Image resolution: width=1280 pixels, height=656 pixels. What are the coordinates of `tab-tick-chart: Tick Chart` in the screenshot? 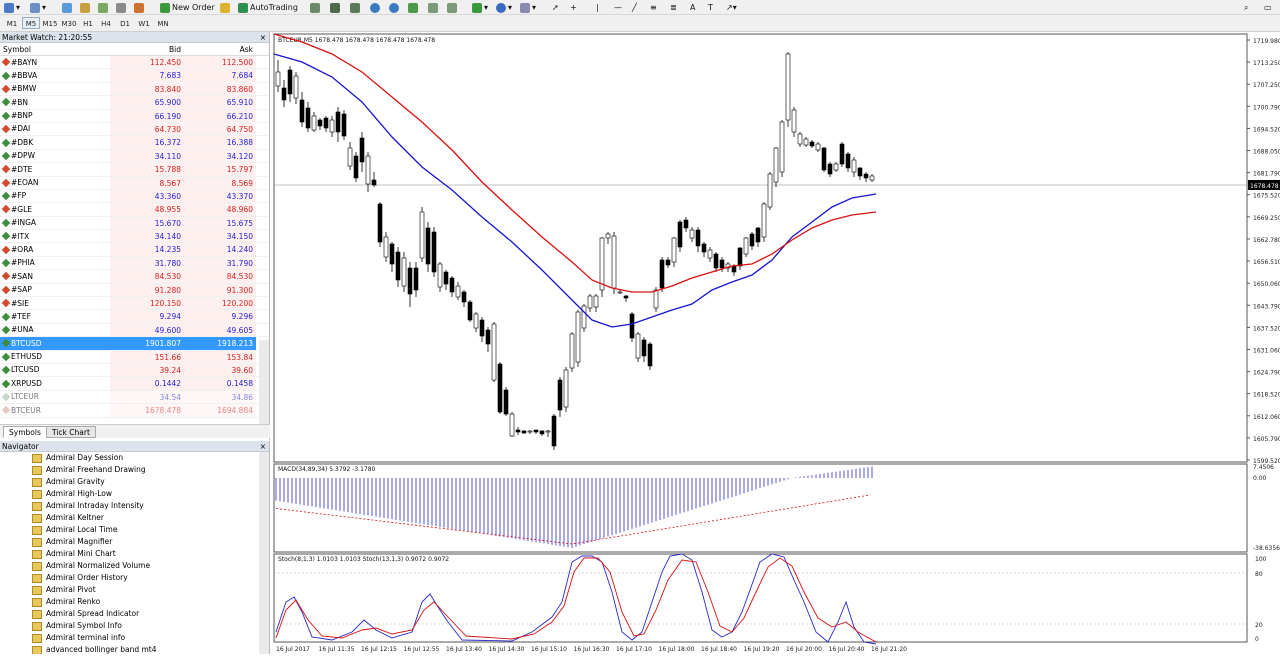 It's located at (71, 432).